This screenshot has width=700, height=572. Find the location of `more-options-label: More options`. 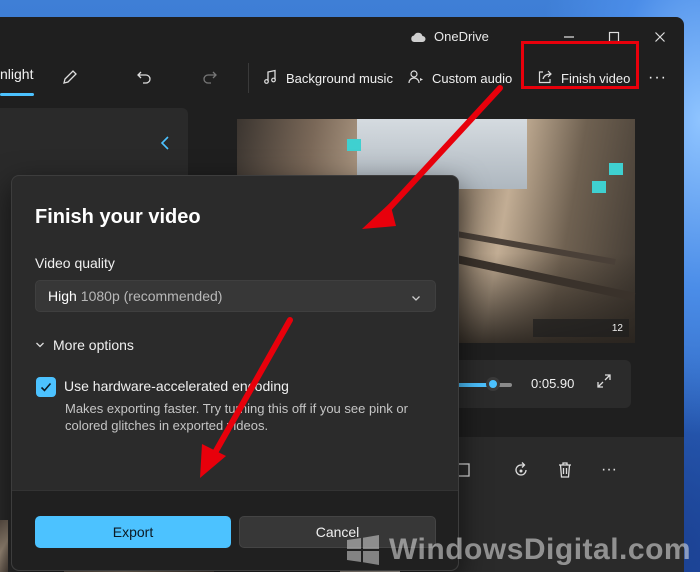

more-options-label: More options is located at coordinates (93, 345).